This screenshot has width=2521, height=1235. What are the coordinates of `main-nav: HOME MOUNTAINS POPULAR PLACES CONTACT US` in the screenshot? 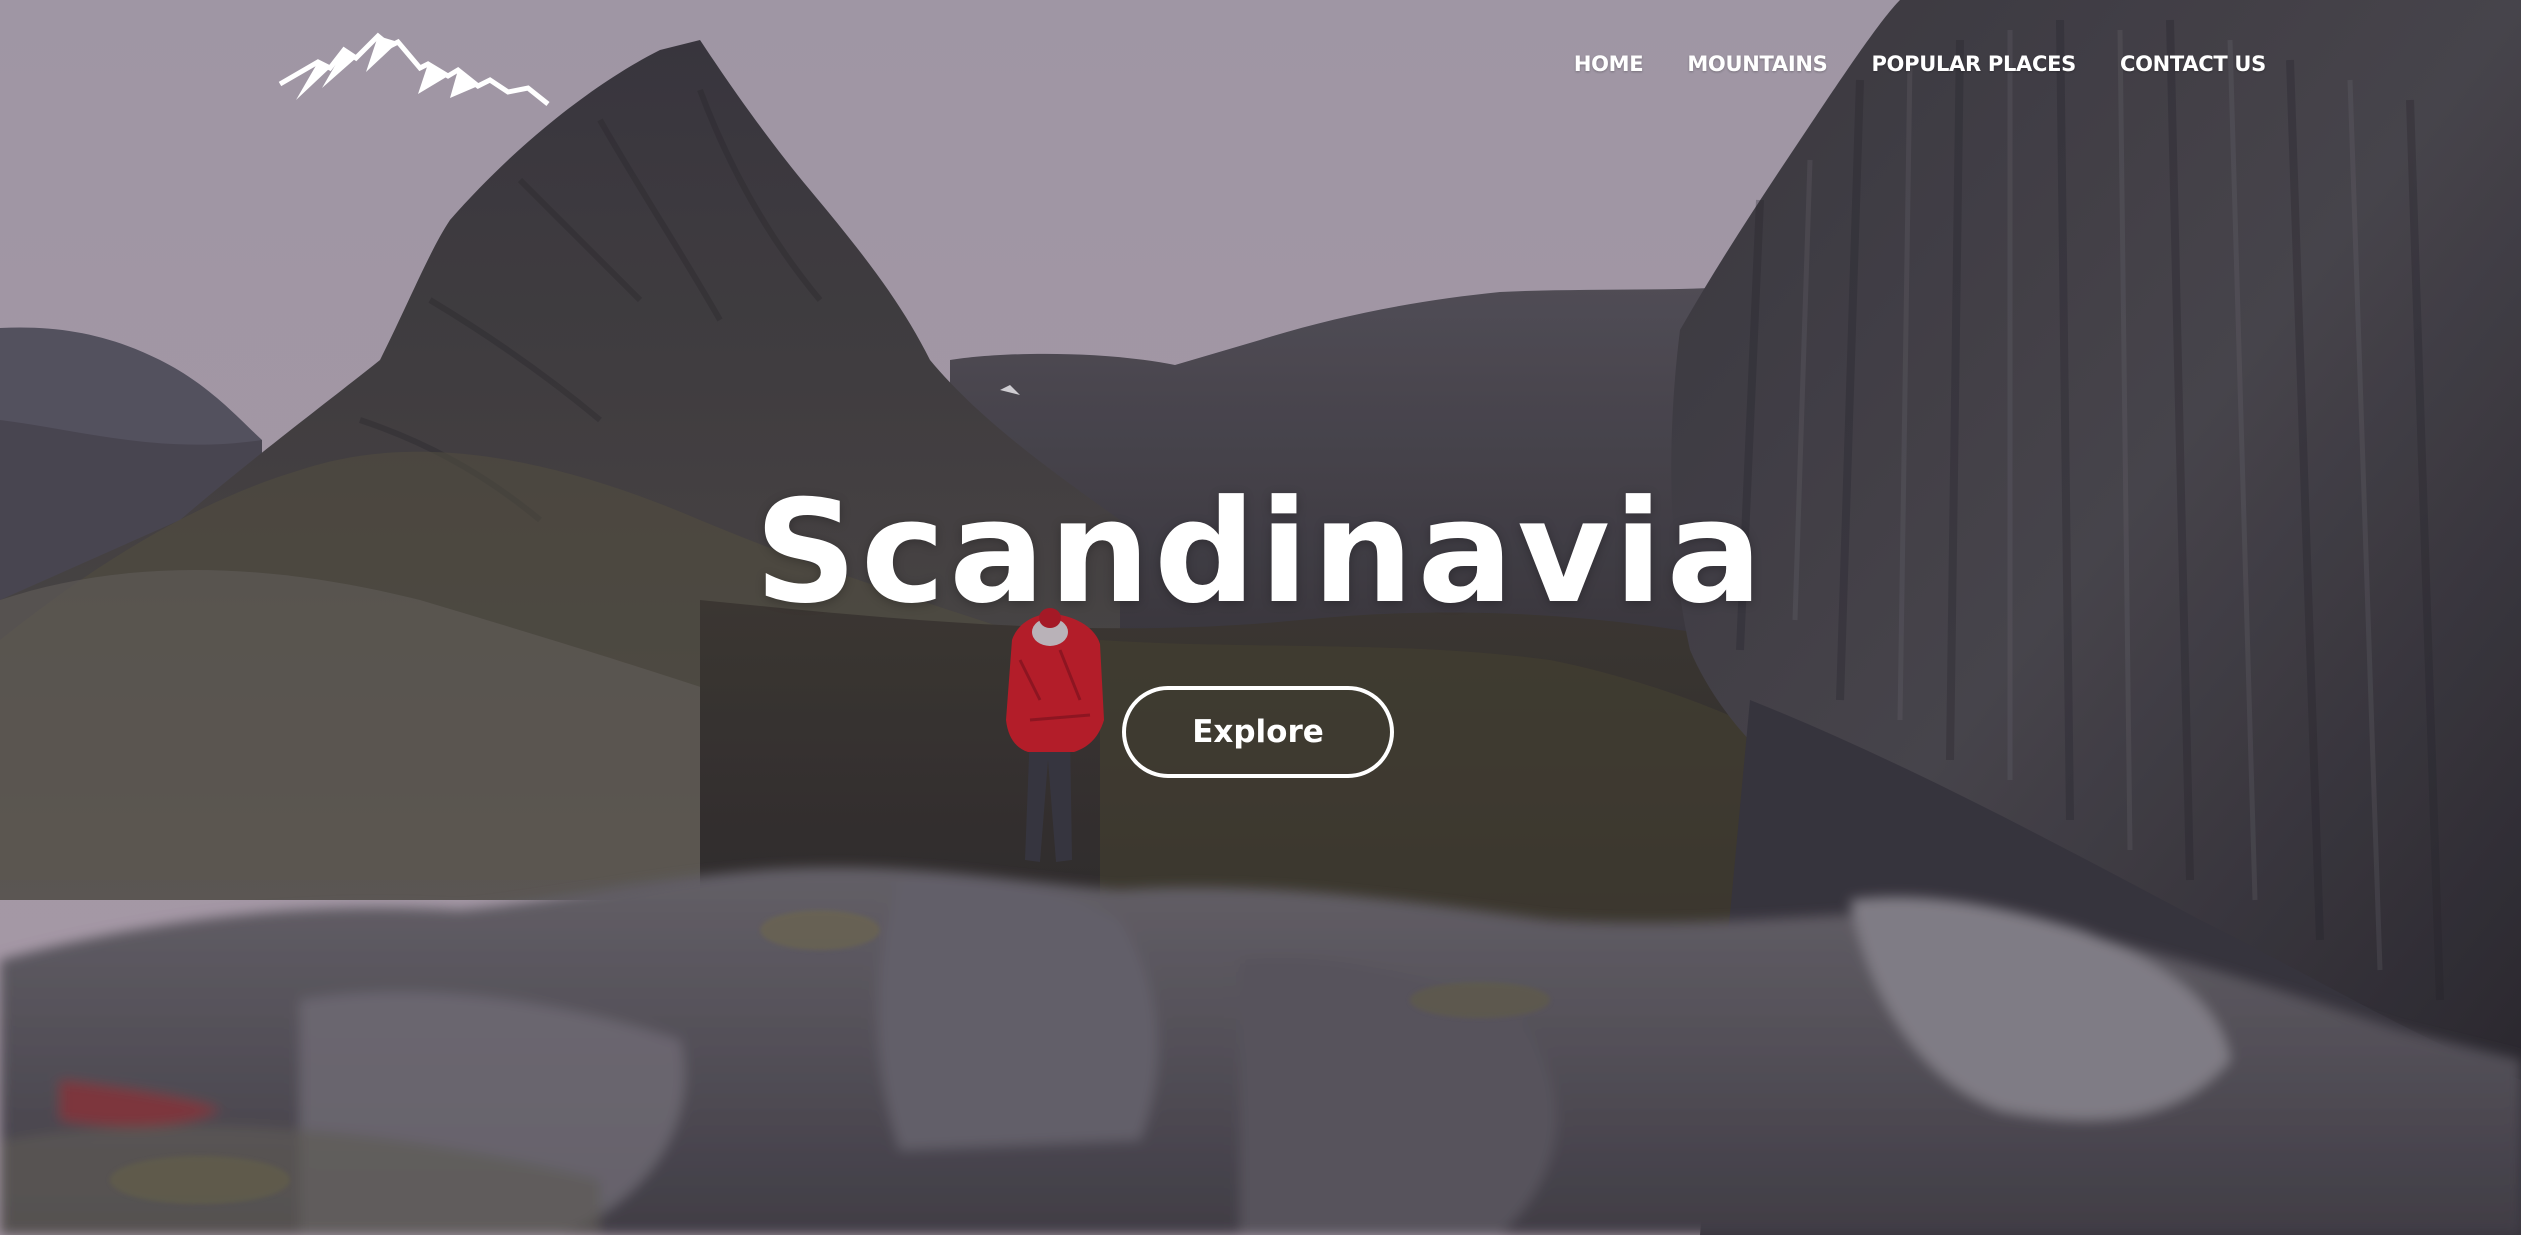 It's located at (1920, 64).